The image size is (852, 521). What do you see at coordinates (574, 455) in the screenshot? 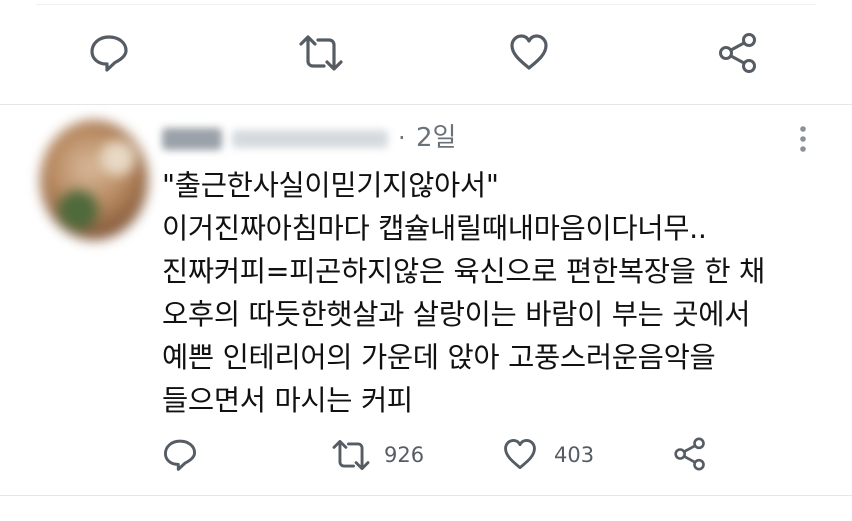
I see `like-count: 403` at bounding box center [574, 455].